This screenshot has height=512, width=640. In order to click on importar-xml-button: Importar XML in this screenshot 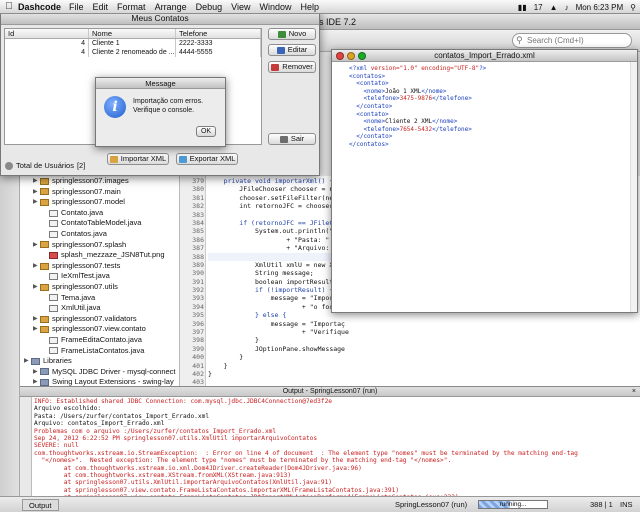, I will do `click(138, 159)`.